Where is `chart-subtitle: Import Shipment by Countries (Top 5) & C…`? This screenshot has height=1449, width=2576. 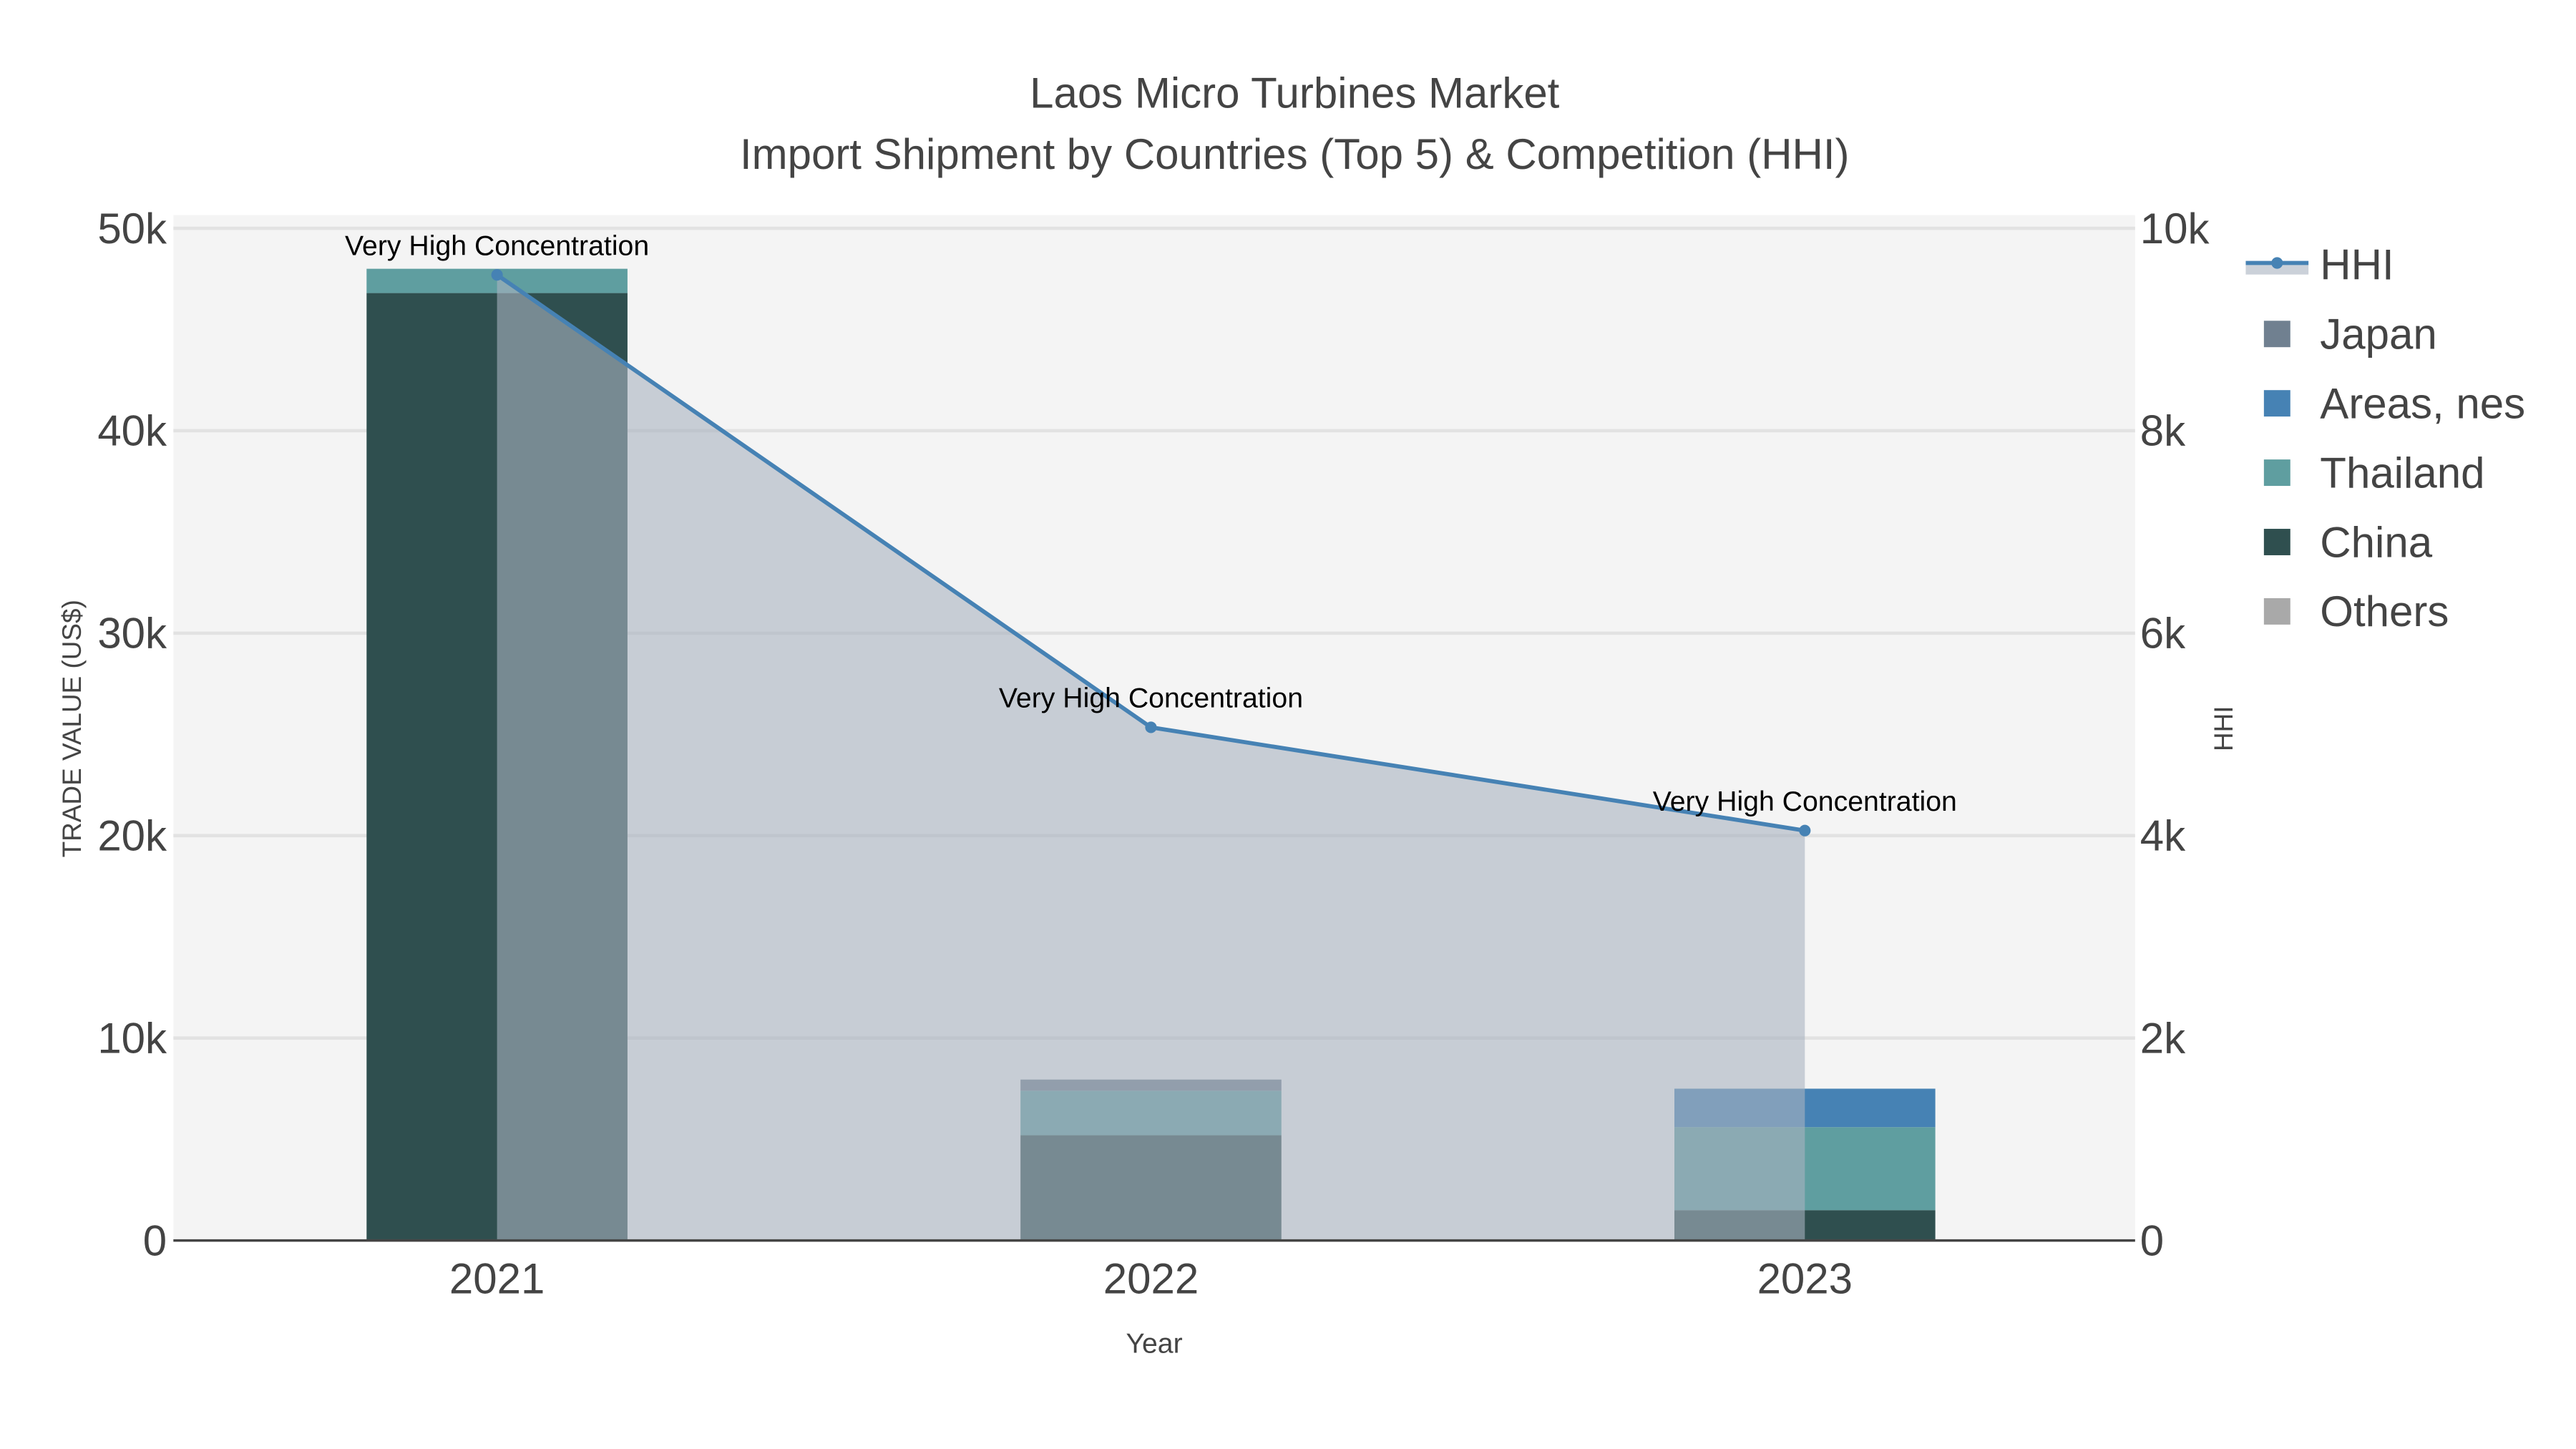
chart-subtitle: Import Shipment by Countries (Top 5) & C… is located at coordinates (1295, 154).